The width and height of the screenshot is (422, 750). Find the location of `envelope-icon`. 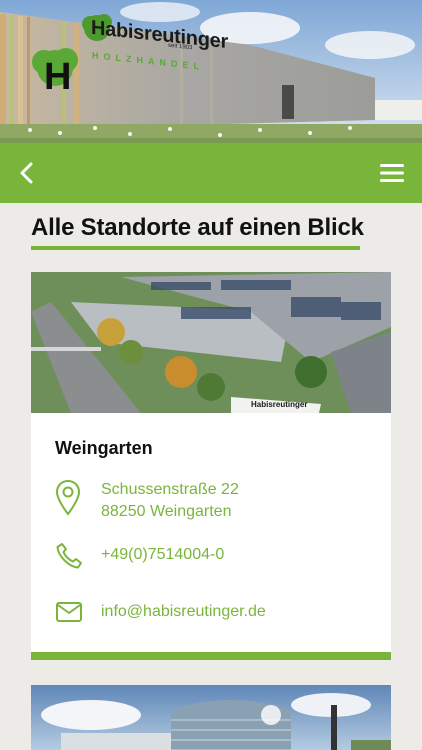

envelope-icon is located at coordinates (69, 612).